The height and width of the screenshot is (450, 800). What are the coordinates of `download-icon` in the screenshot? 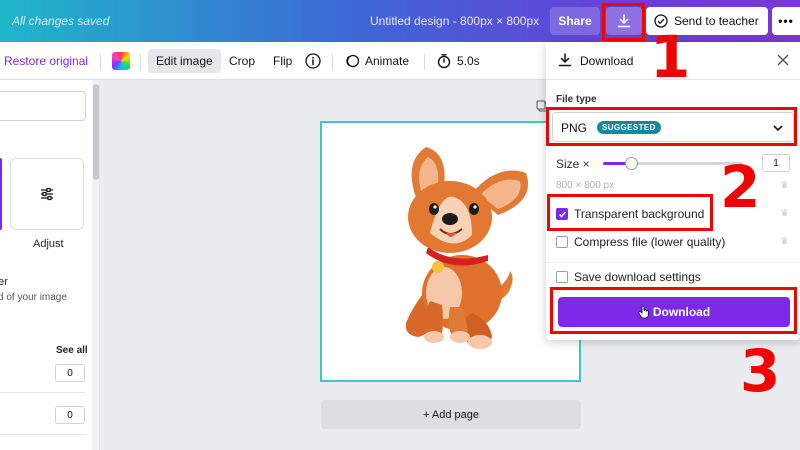 It's located at (565, 60).